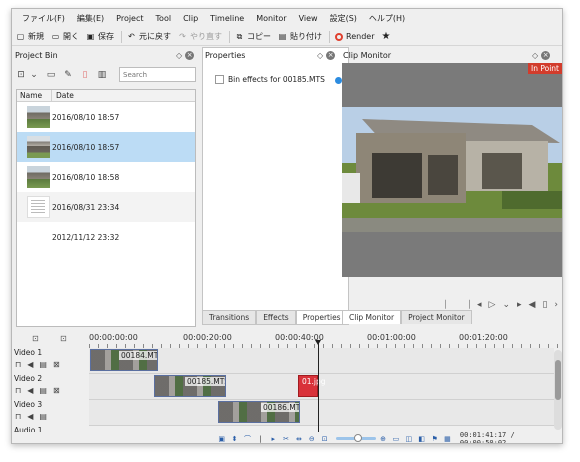 Image resolution: width=580 pixels, height=462 pixels. I want to click on info-icon, so click(338, 80).